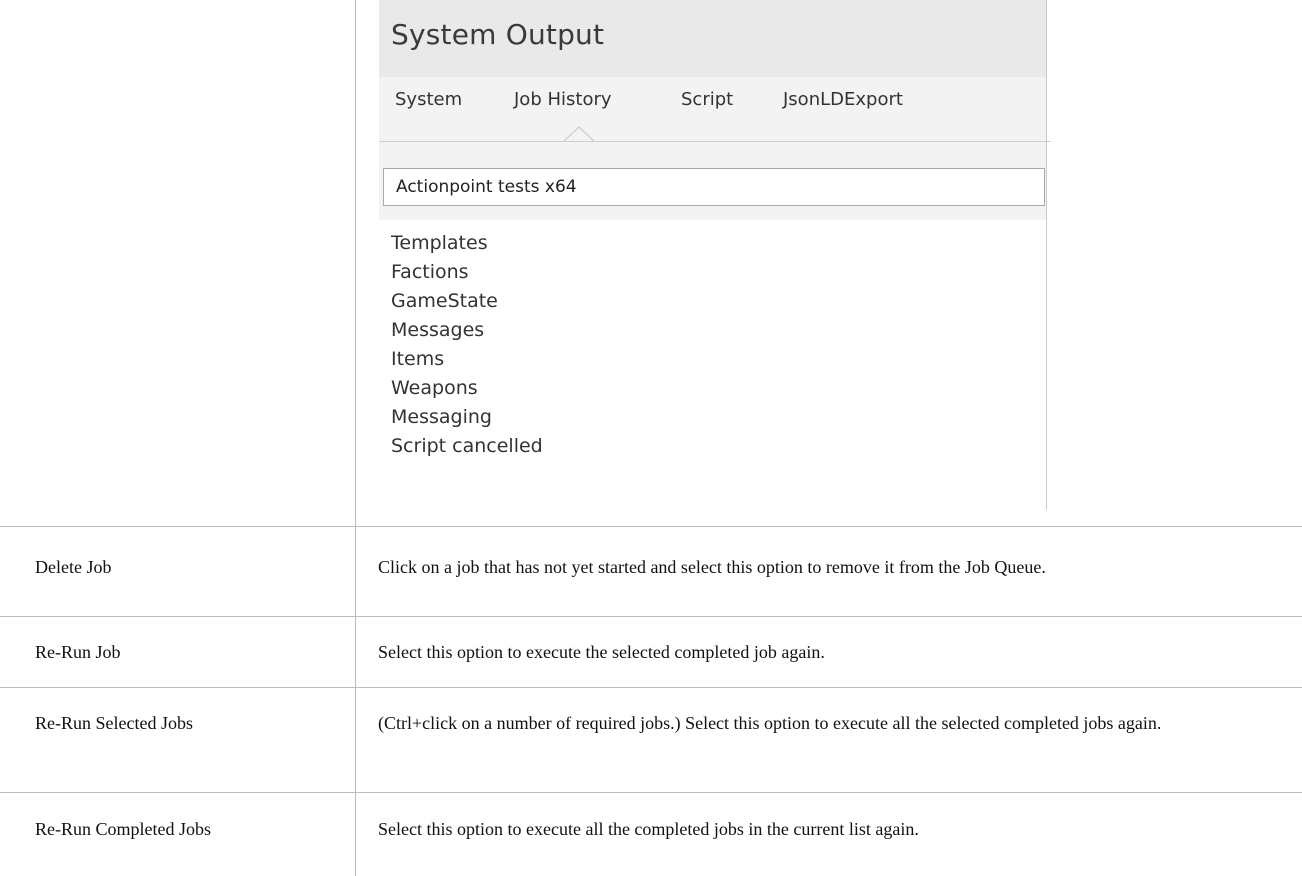  What do you see at coordinates (434, 388) in the screenshot?
I see `output-line: Weapons` at bounding box center [434, 388].